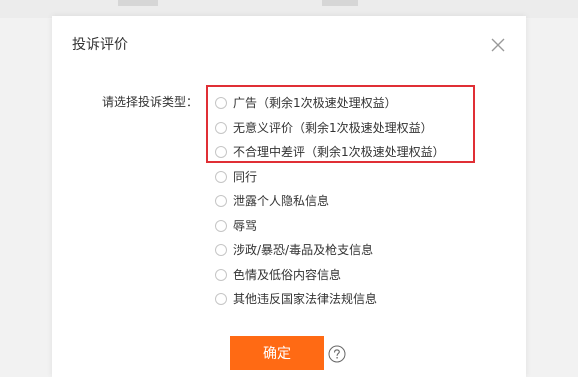 This screenshot has width=578, height=377. I want to click on option-unreasonable-negative-review: 不合理中差评（剩余1次极速处理权益）, so click(330, 152).